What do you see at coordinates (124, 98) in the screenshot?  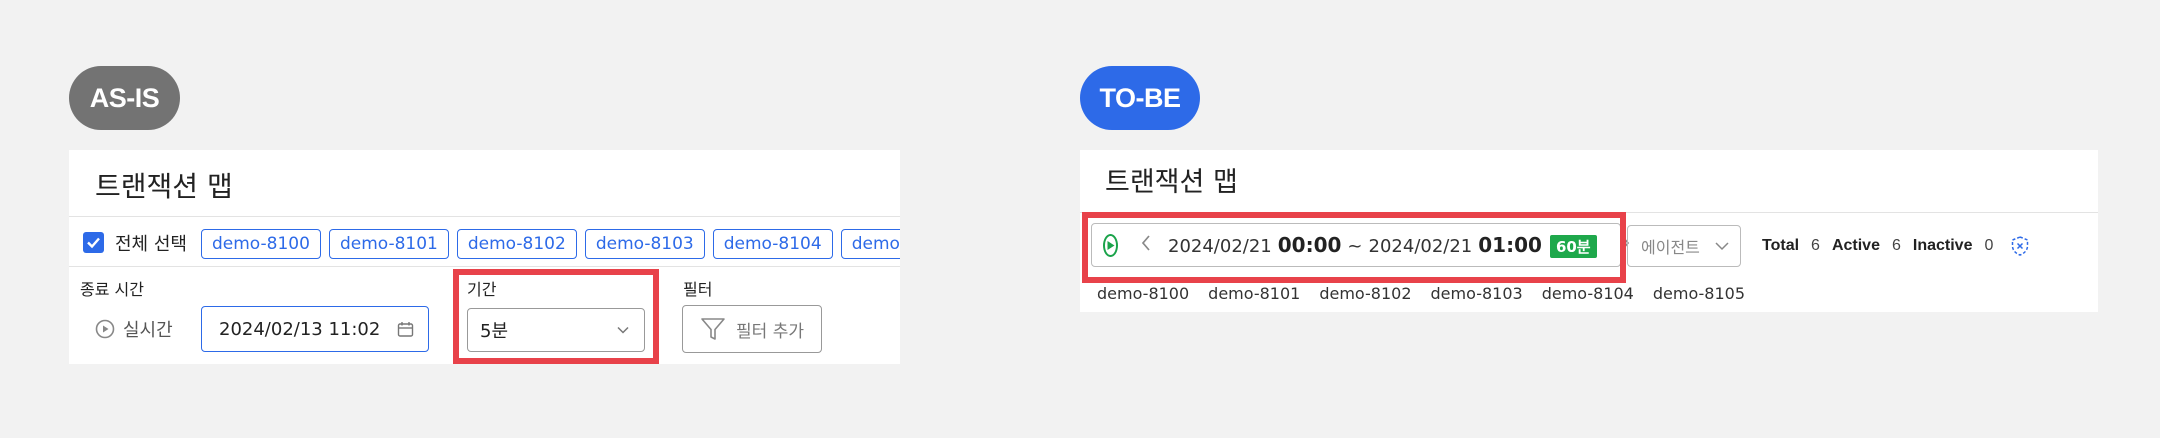 I see `as-is-badge: AS-IS` at bounding box center [124, 98].